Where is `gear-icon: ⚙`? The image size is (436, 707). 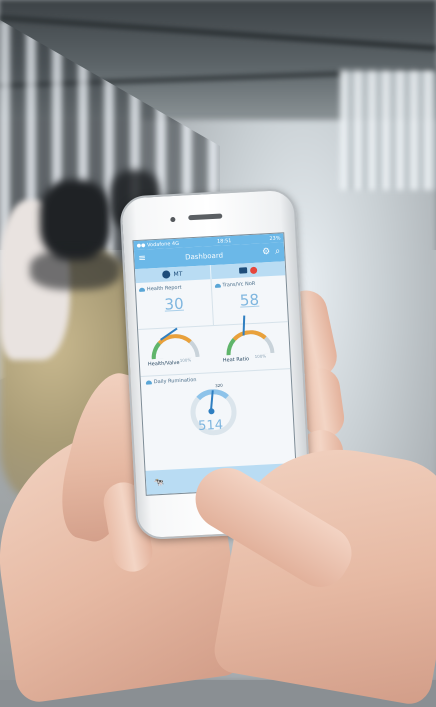 gear-icon: ⚙ is located at coordinates (266, 252).